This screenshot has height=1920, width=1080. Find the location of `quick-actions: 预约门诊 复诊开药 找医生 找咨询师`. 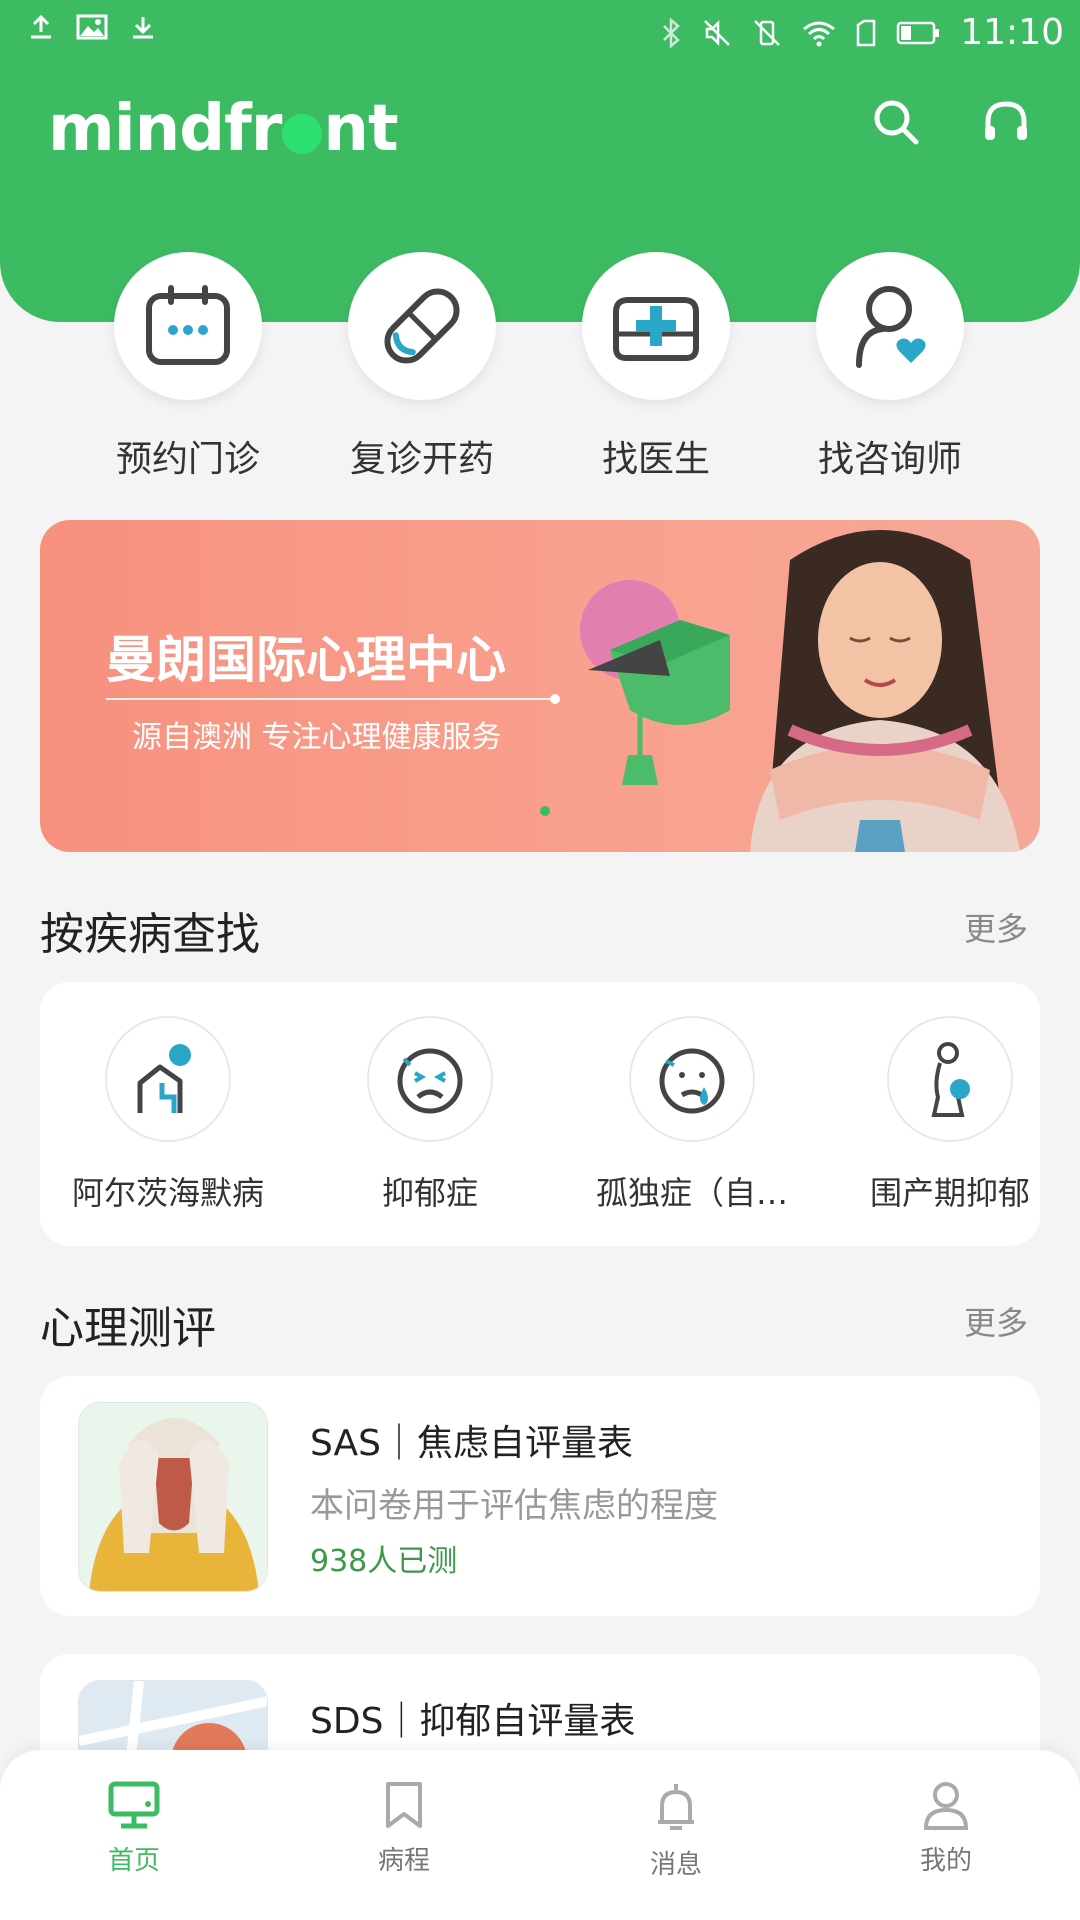

quick-actions: 预约门诊 复诊开药 找医生 找咨询师 is located at coordinates (540, 367).